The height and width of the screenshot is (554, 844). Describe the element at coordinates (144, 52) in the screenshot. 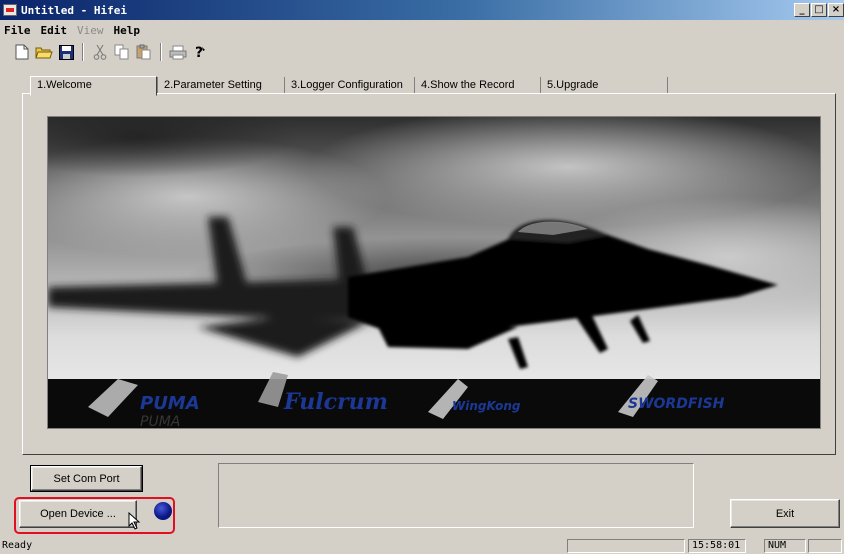

I see `paste-icon` at that location.